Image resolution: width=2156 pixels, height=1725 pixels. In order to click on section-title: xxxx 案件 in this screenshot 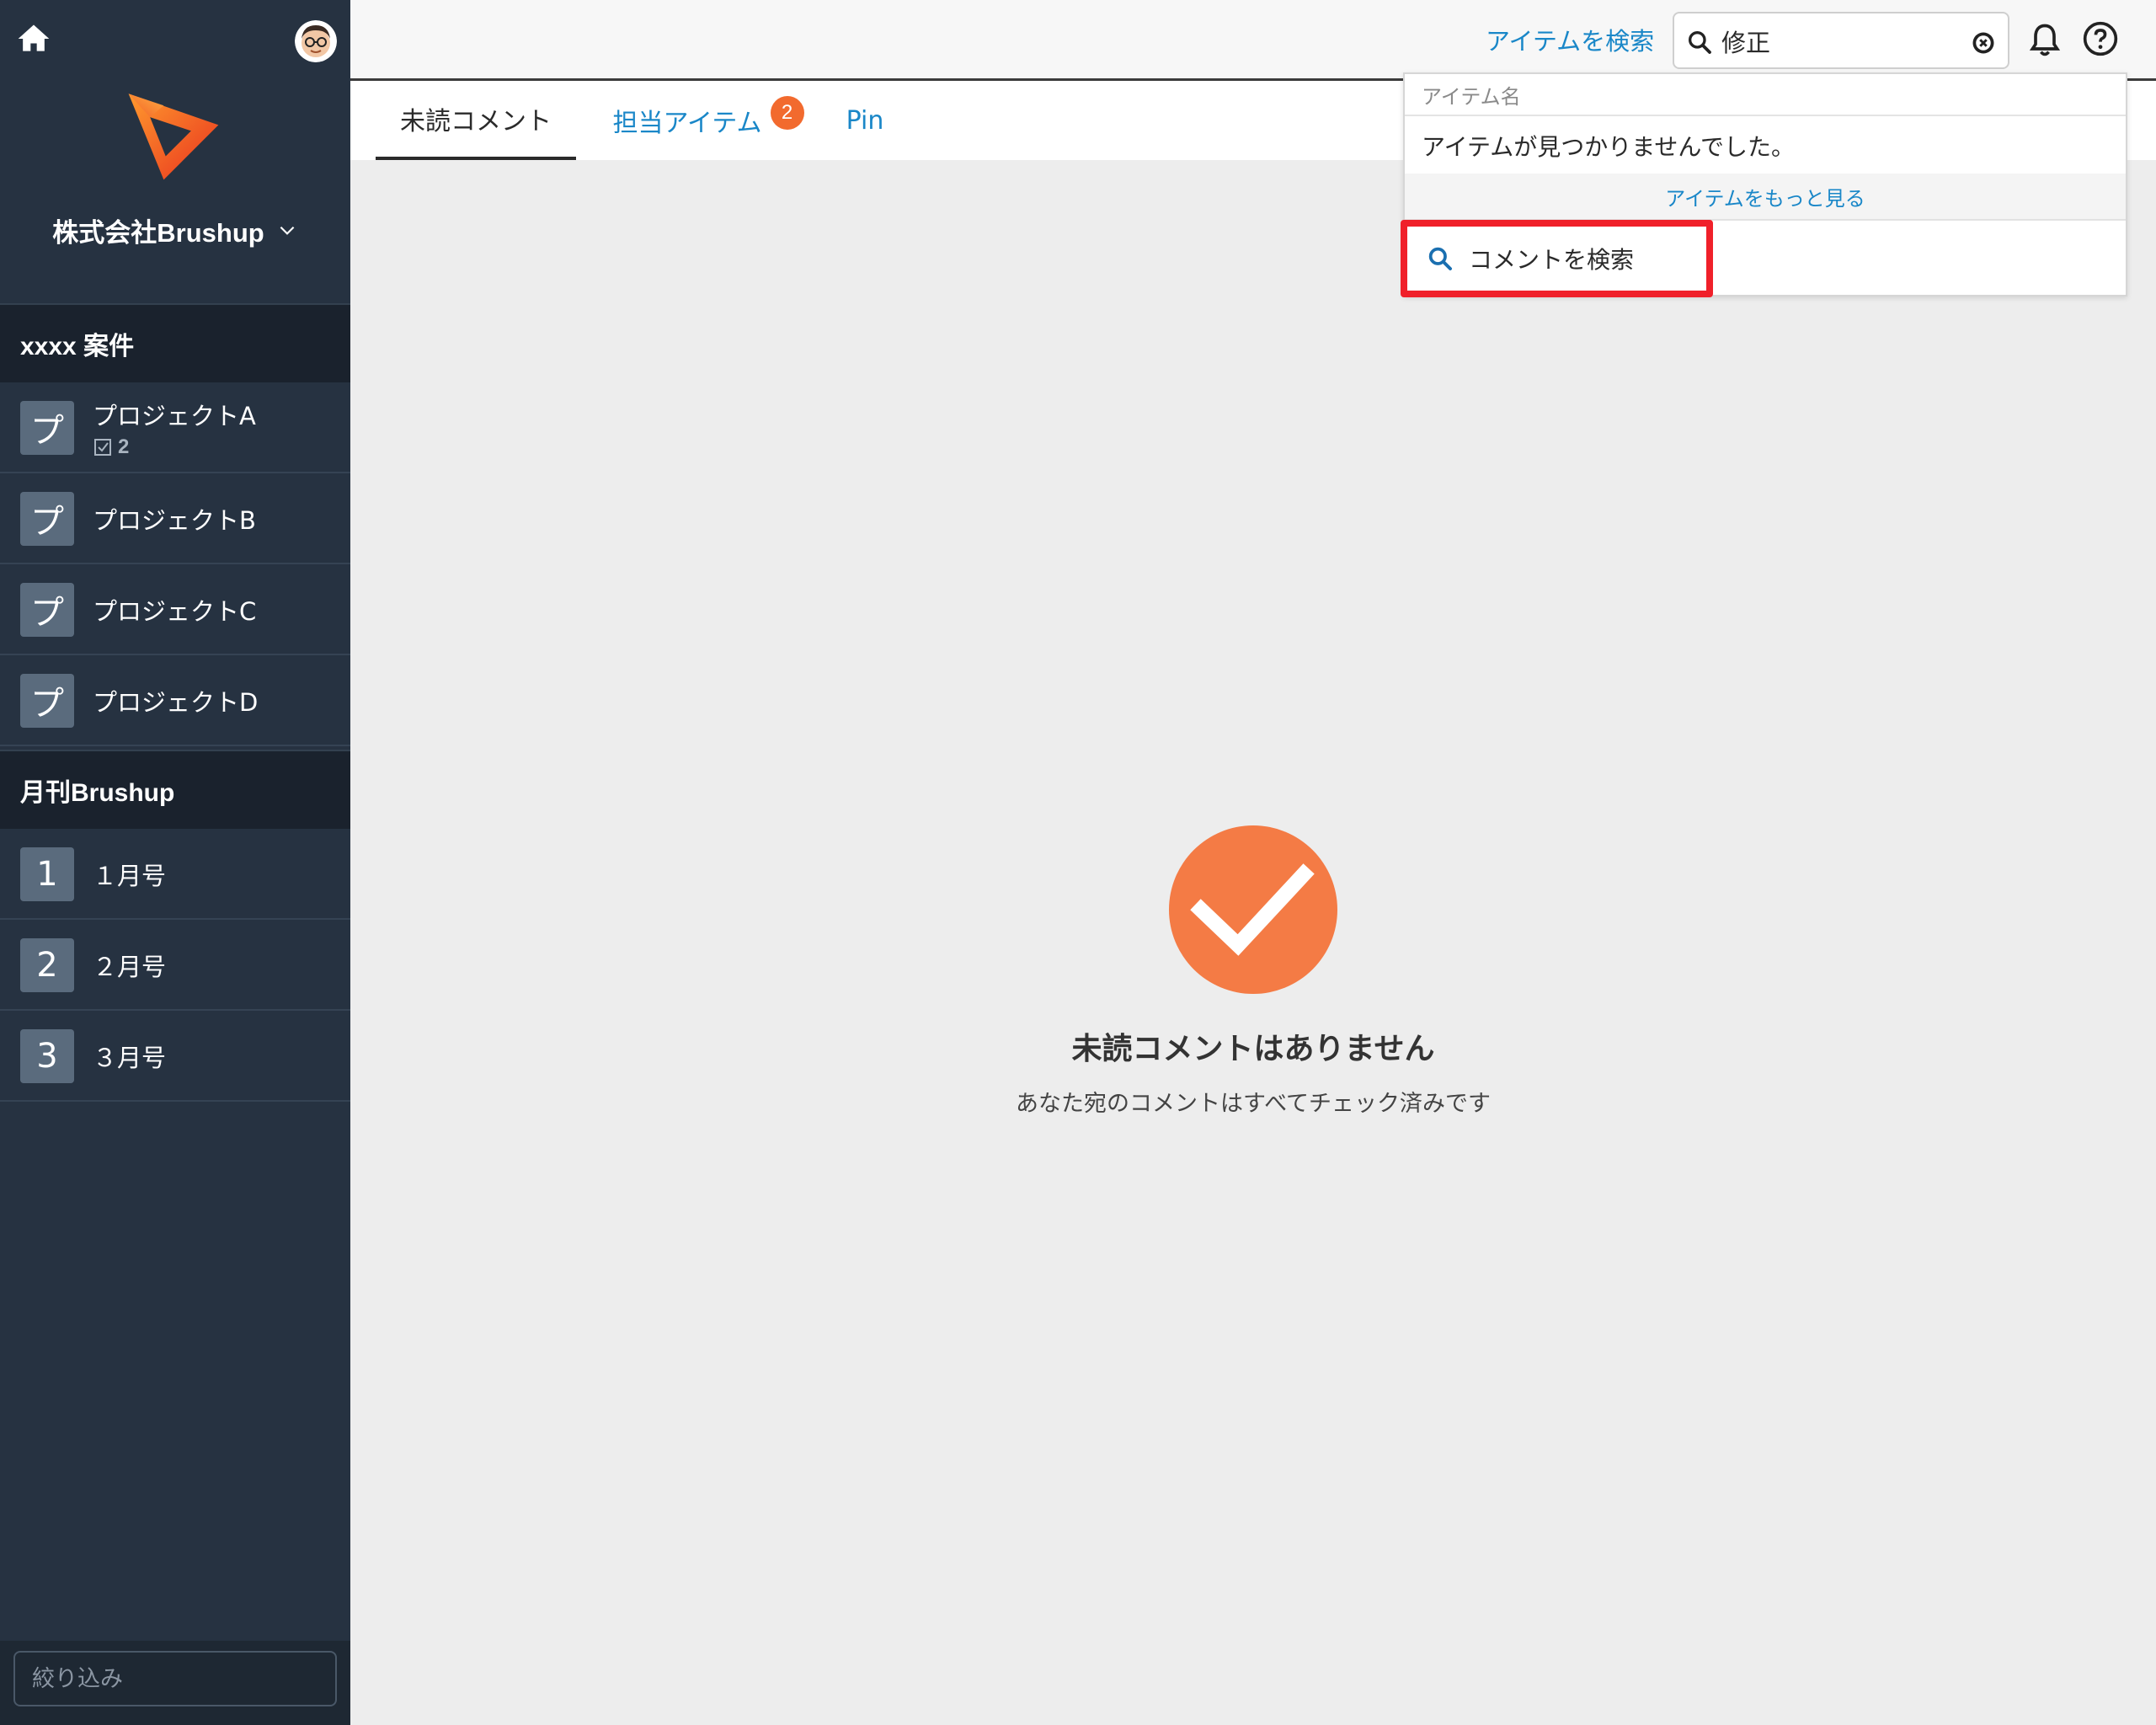, I will do `click(77, 346)`.